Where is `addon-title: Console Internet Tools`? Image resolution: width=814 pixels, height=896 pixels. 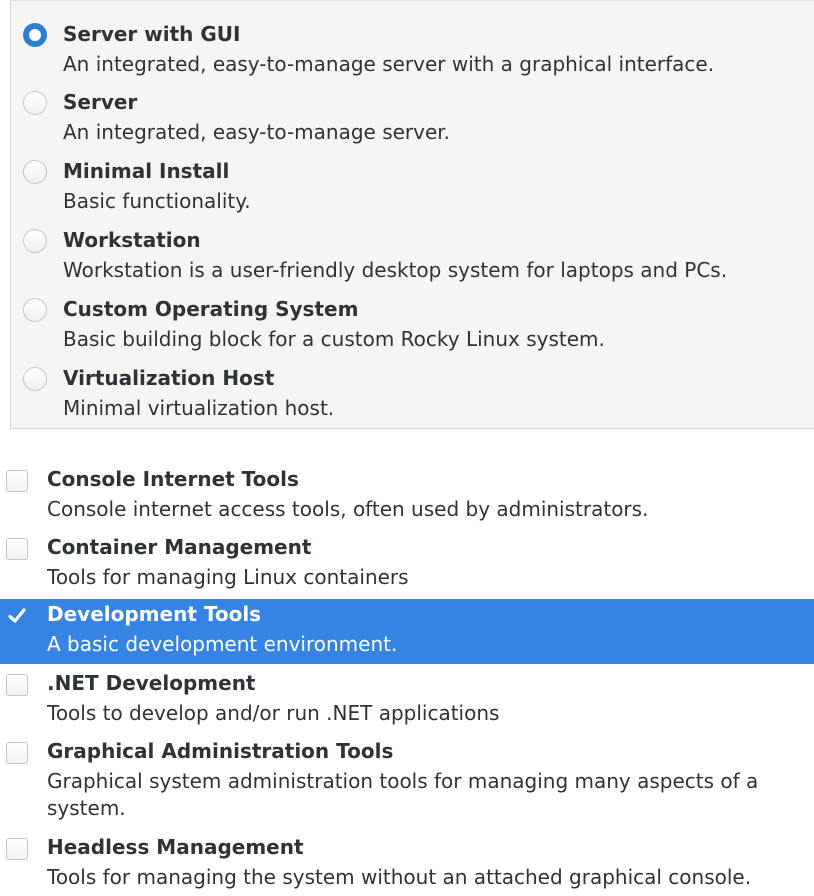 addon-title: Console Internet Tools is located at coordinates (173, 479).